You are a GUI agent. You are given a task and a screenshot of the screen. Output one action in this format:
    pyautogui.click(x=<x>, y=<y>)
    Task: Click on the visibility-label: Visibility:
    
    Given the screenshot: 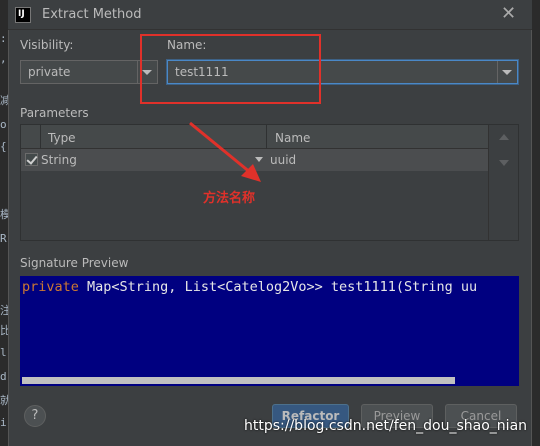 What is the action you would take?
    pyautogui.click(x=47, y=45)
    